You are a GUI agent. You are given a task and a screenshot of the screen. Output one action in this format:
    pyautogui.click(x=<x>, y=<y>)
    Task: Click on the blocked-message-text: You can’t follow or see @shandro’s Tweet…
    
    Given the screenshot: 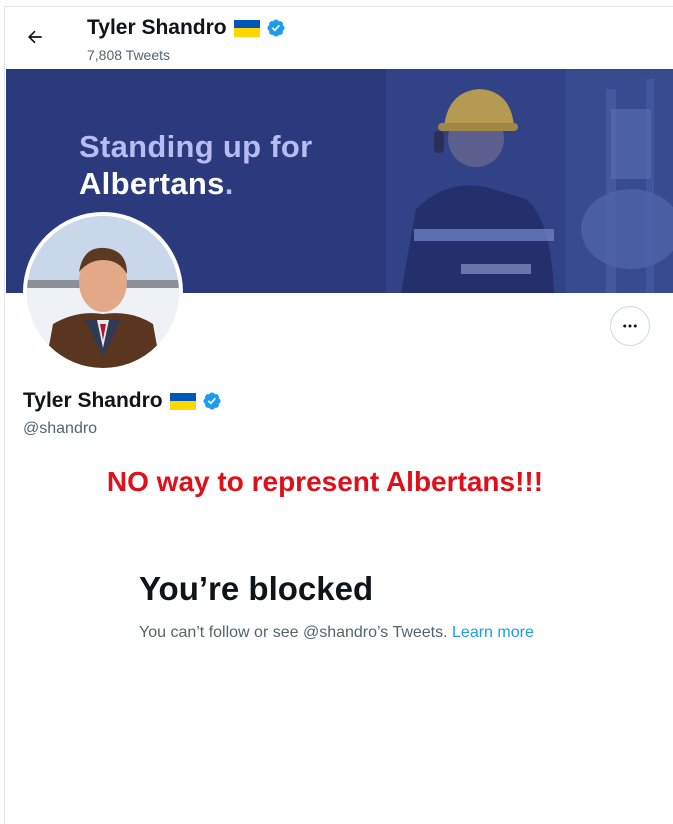 What is the action you would take?
    pyautogui.click(x=293, y=632)
    